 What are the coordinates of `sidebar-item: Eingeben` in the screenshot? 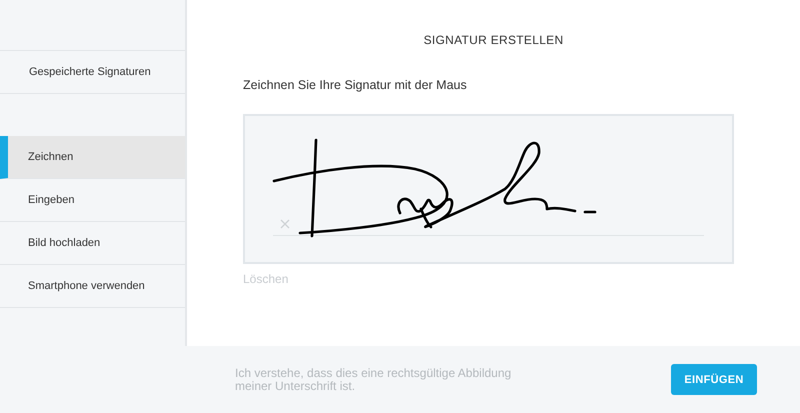 It's located at (92, 200).